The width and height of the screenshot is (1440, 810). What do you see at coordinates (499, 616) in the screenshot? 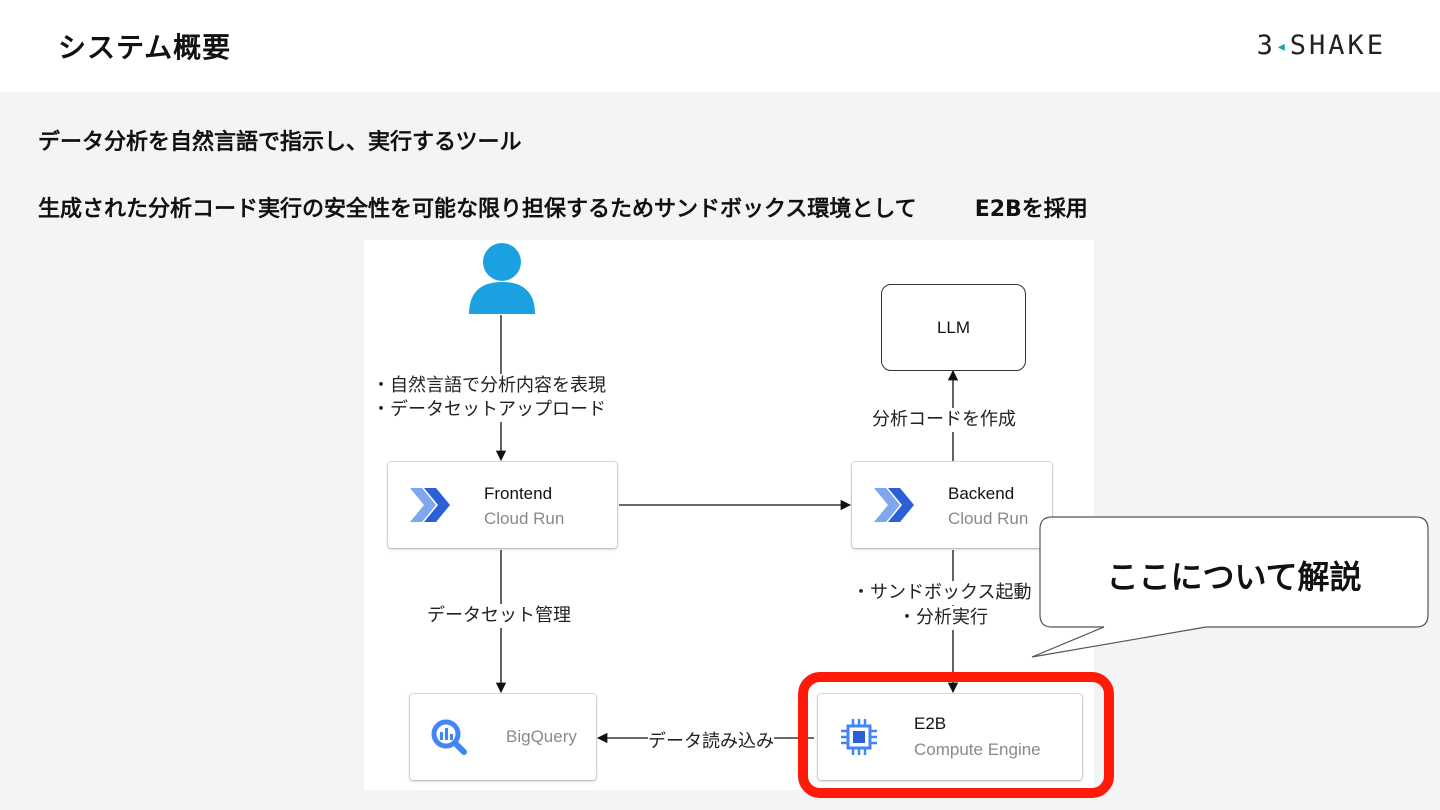
I see `edge-label-frontend-bigquery: データセット管理` at bounding box center [499, 616].